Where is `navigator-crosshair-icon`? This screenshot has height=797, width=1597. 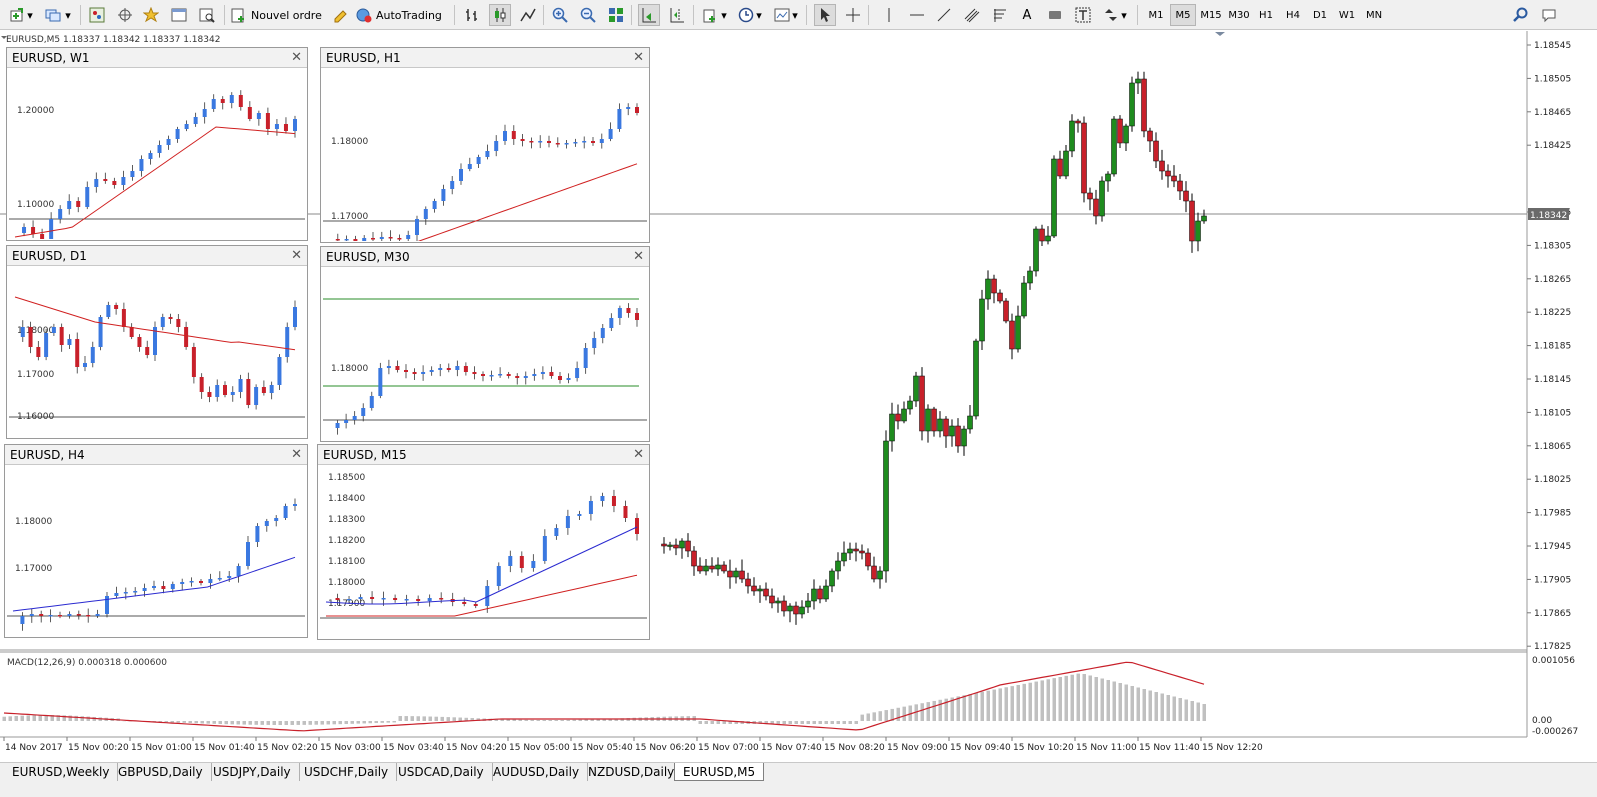 navigator-crosshair-icon is located at coordinates (125, 15).